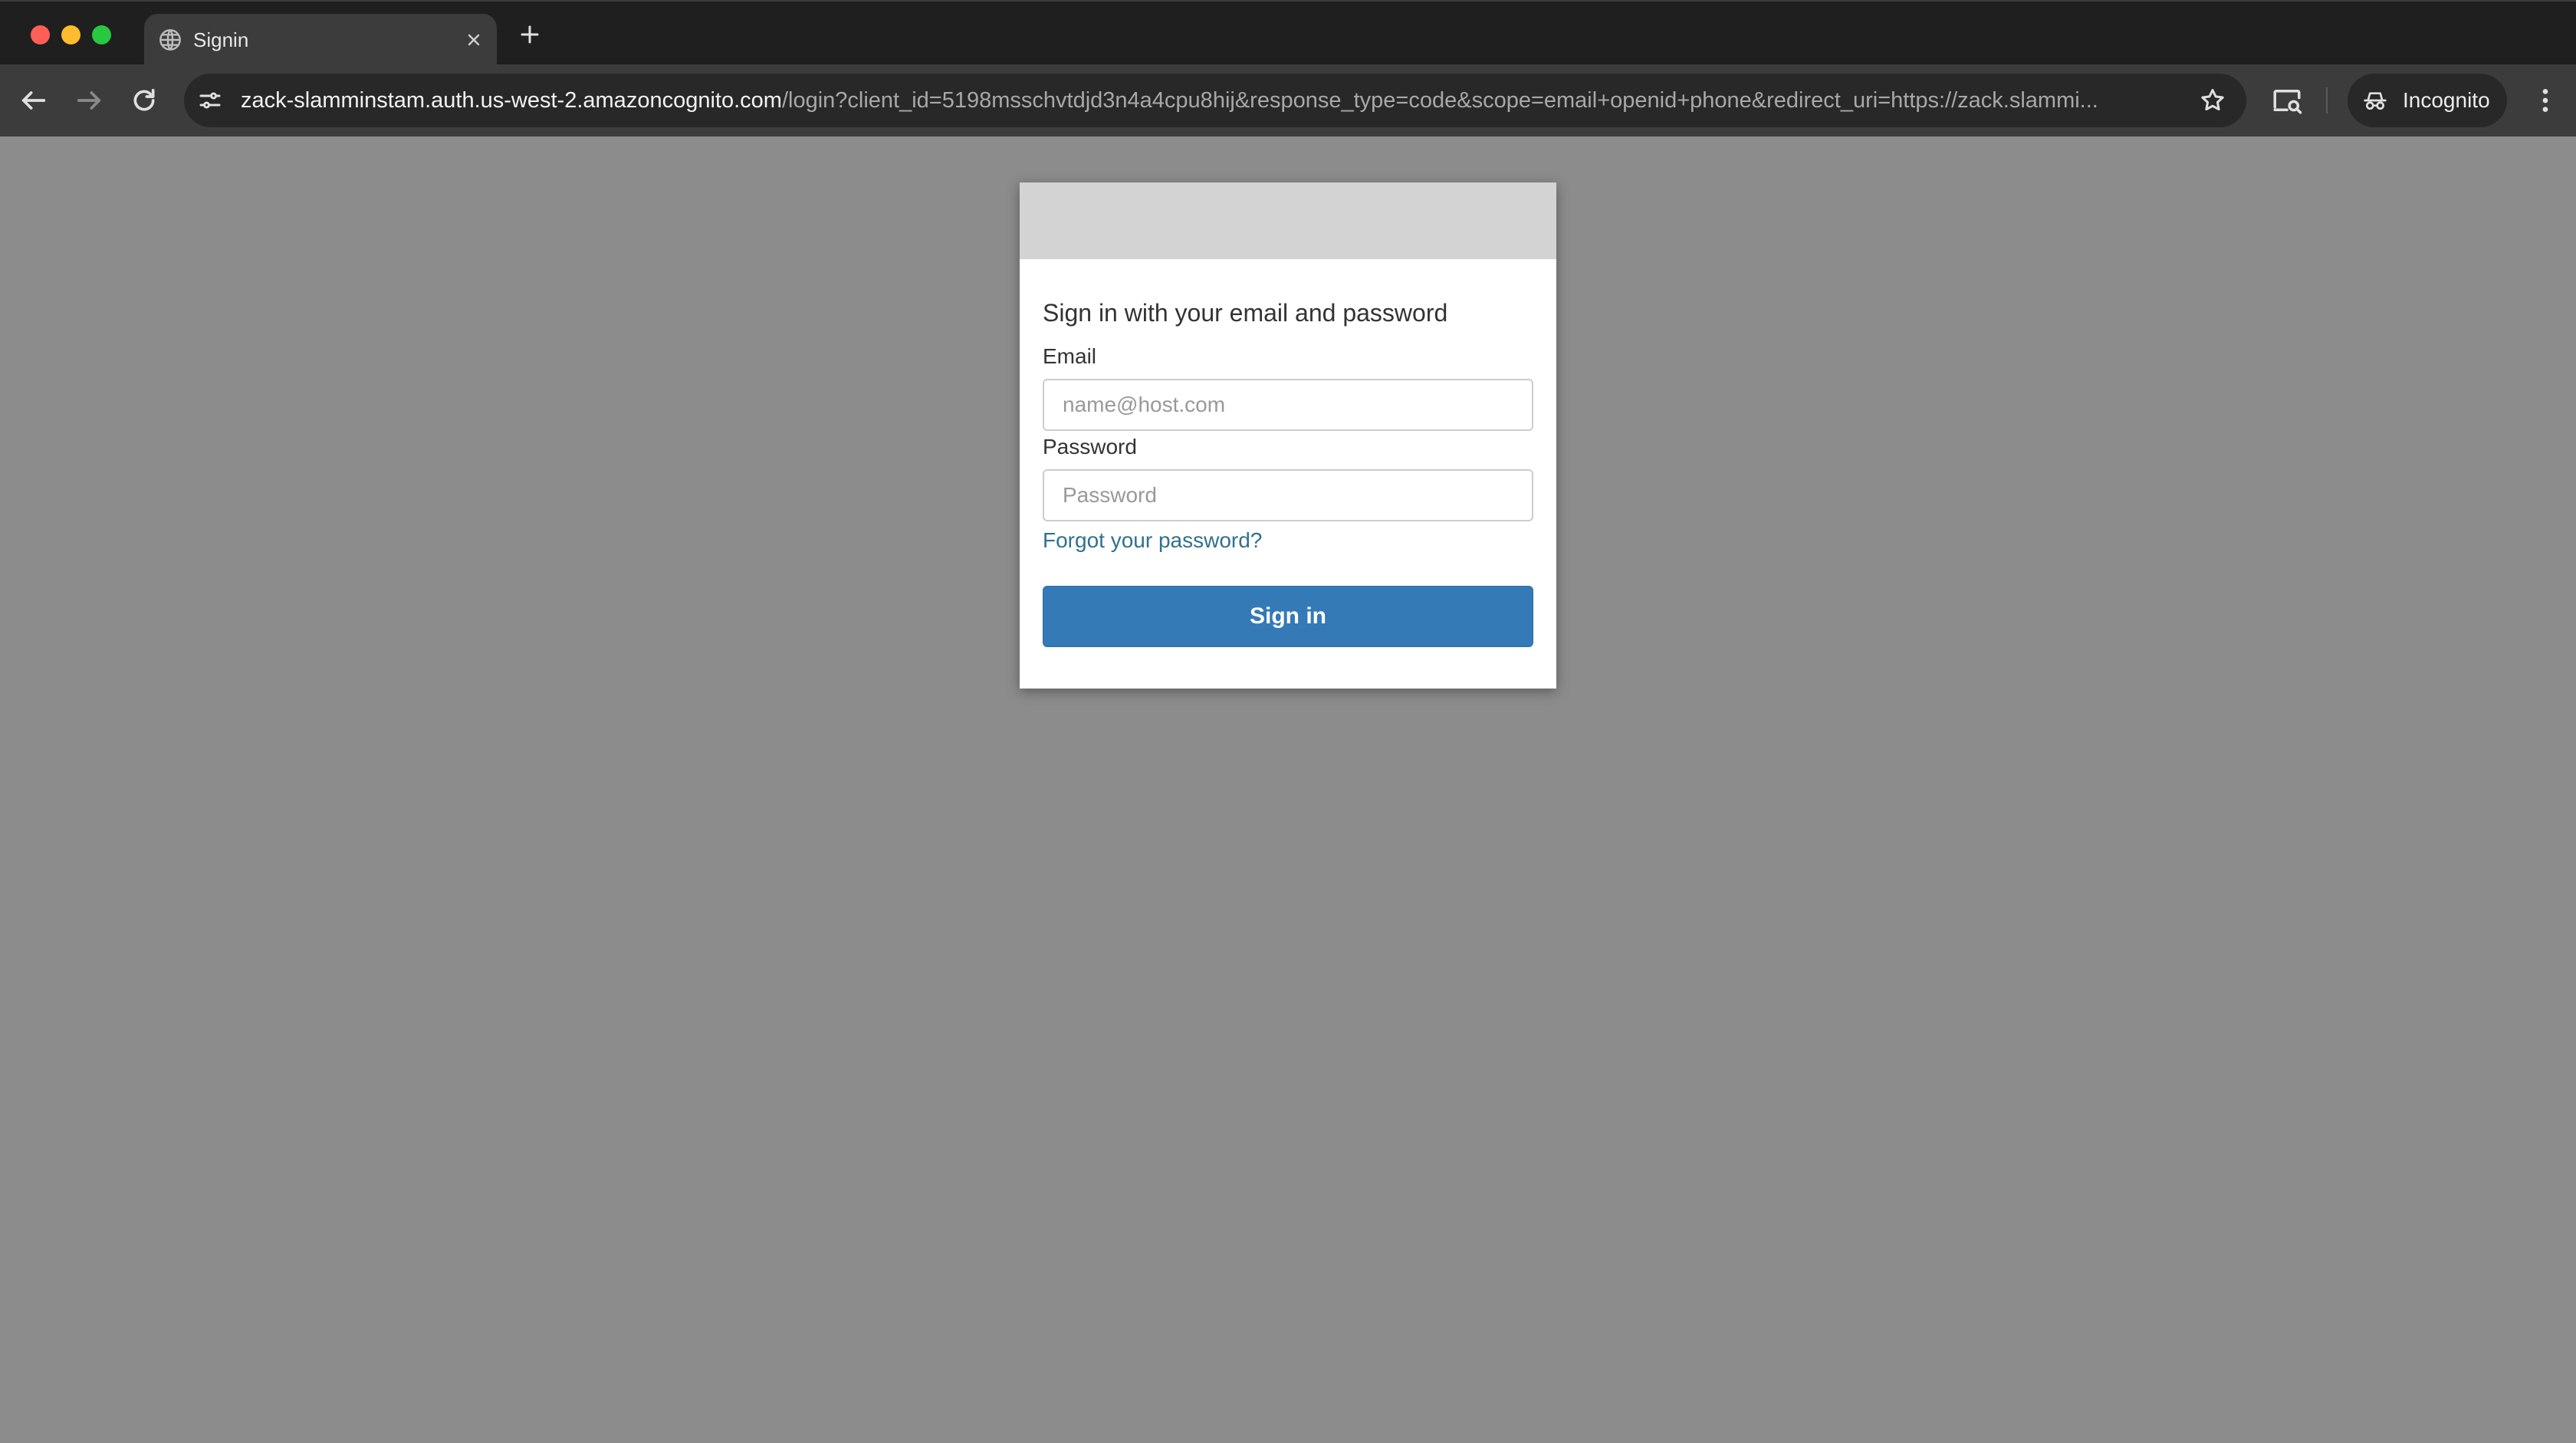  What do you see at coordinates (529, 35) in the screenshot?
I see `new-tab-icon` at bounding box center [529, 35].